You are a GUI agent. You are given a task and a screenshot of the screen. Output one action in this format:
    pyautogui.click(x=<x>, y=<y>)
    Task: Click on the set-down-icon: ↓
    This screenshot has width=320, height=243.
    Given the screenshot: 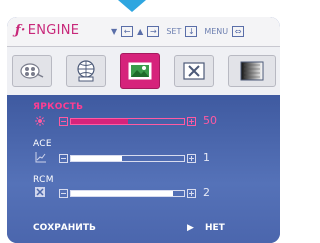 What is the action you would take?
    pyautogui.click(x=191, y=31)
    